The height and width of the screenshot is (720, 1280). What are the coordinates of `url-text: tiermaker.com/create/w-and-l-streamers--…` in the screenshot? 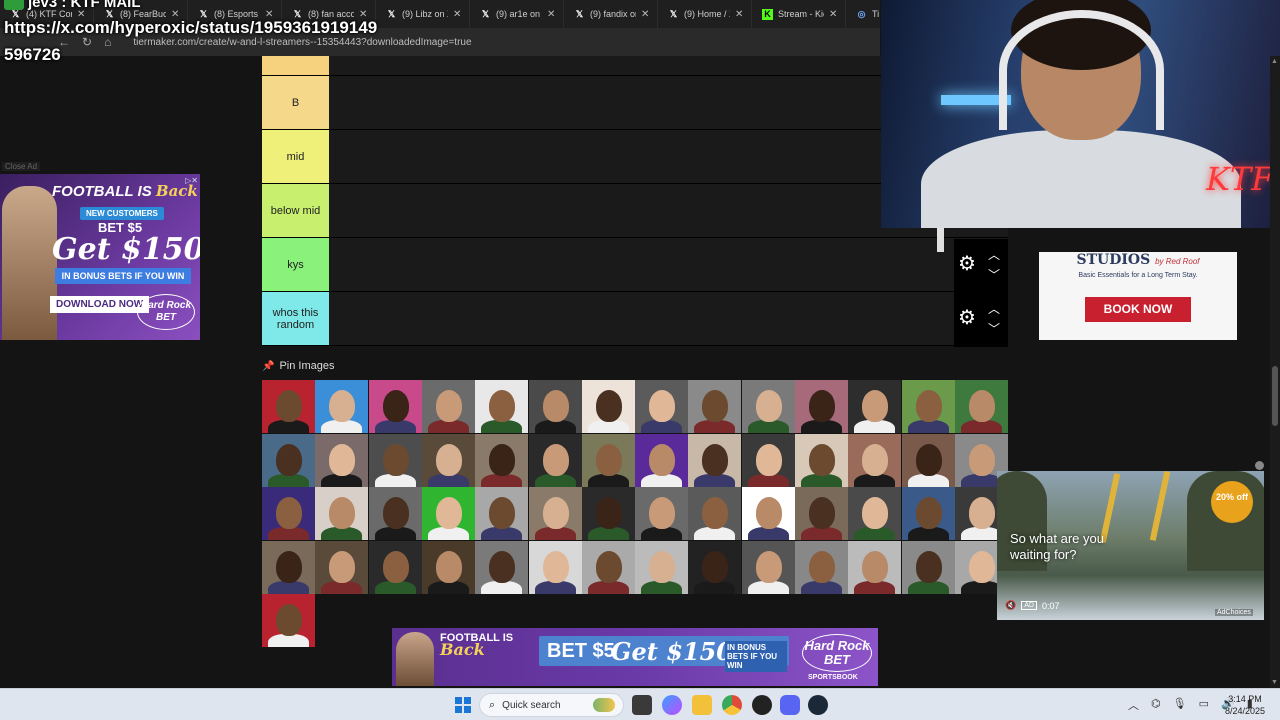 It's located at (302, 42).